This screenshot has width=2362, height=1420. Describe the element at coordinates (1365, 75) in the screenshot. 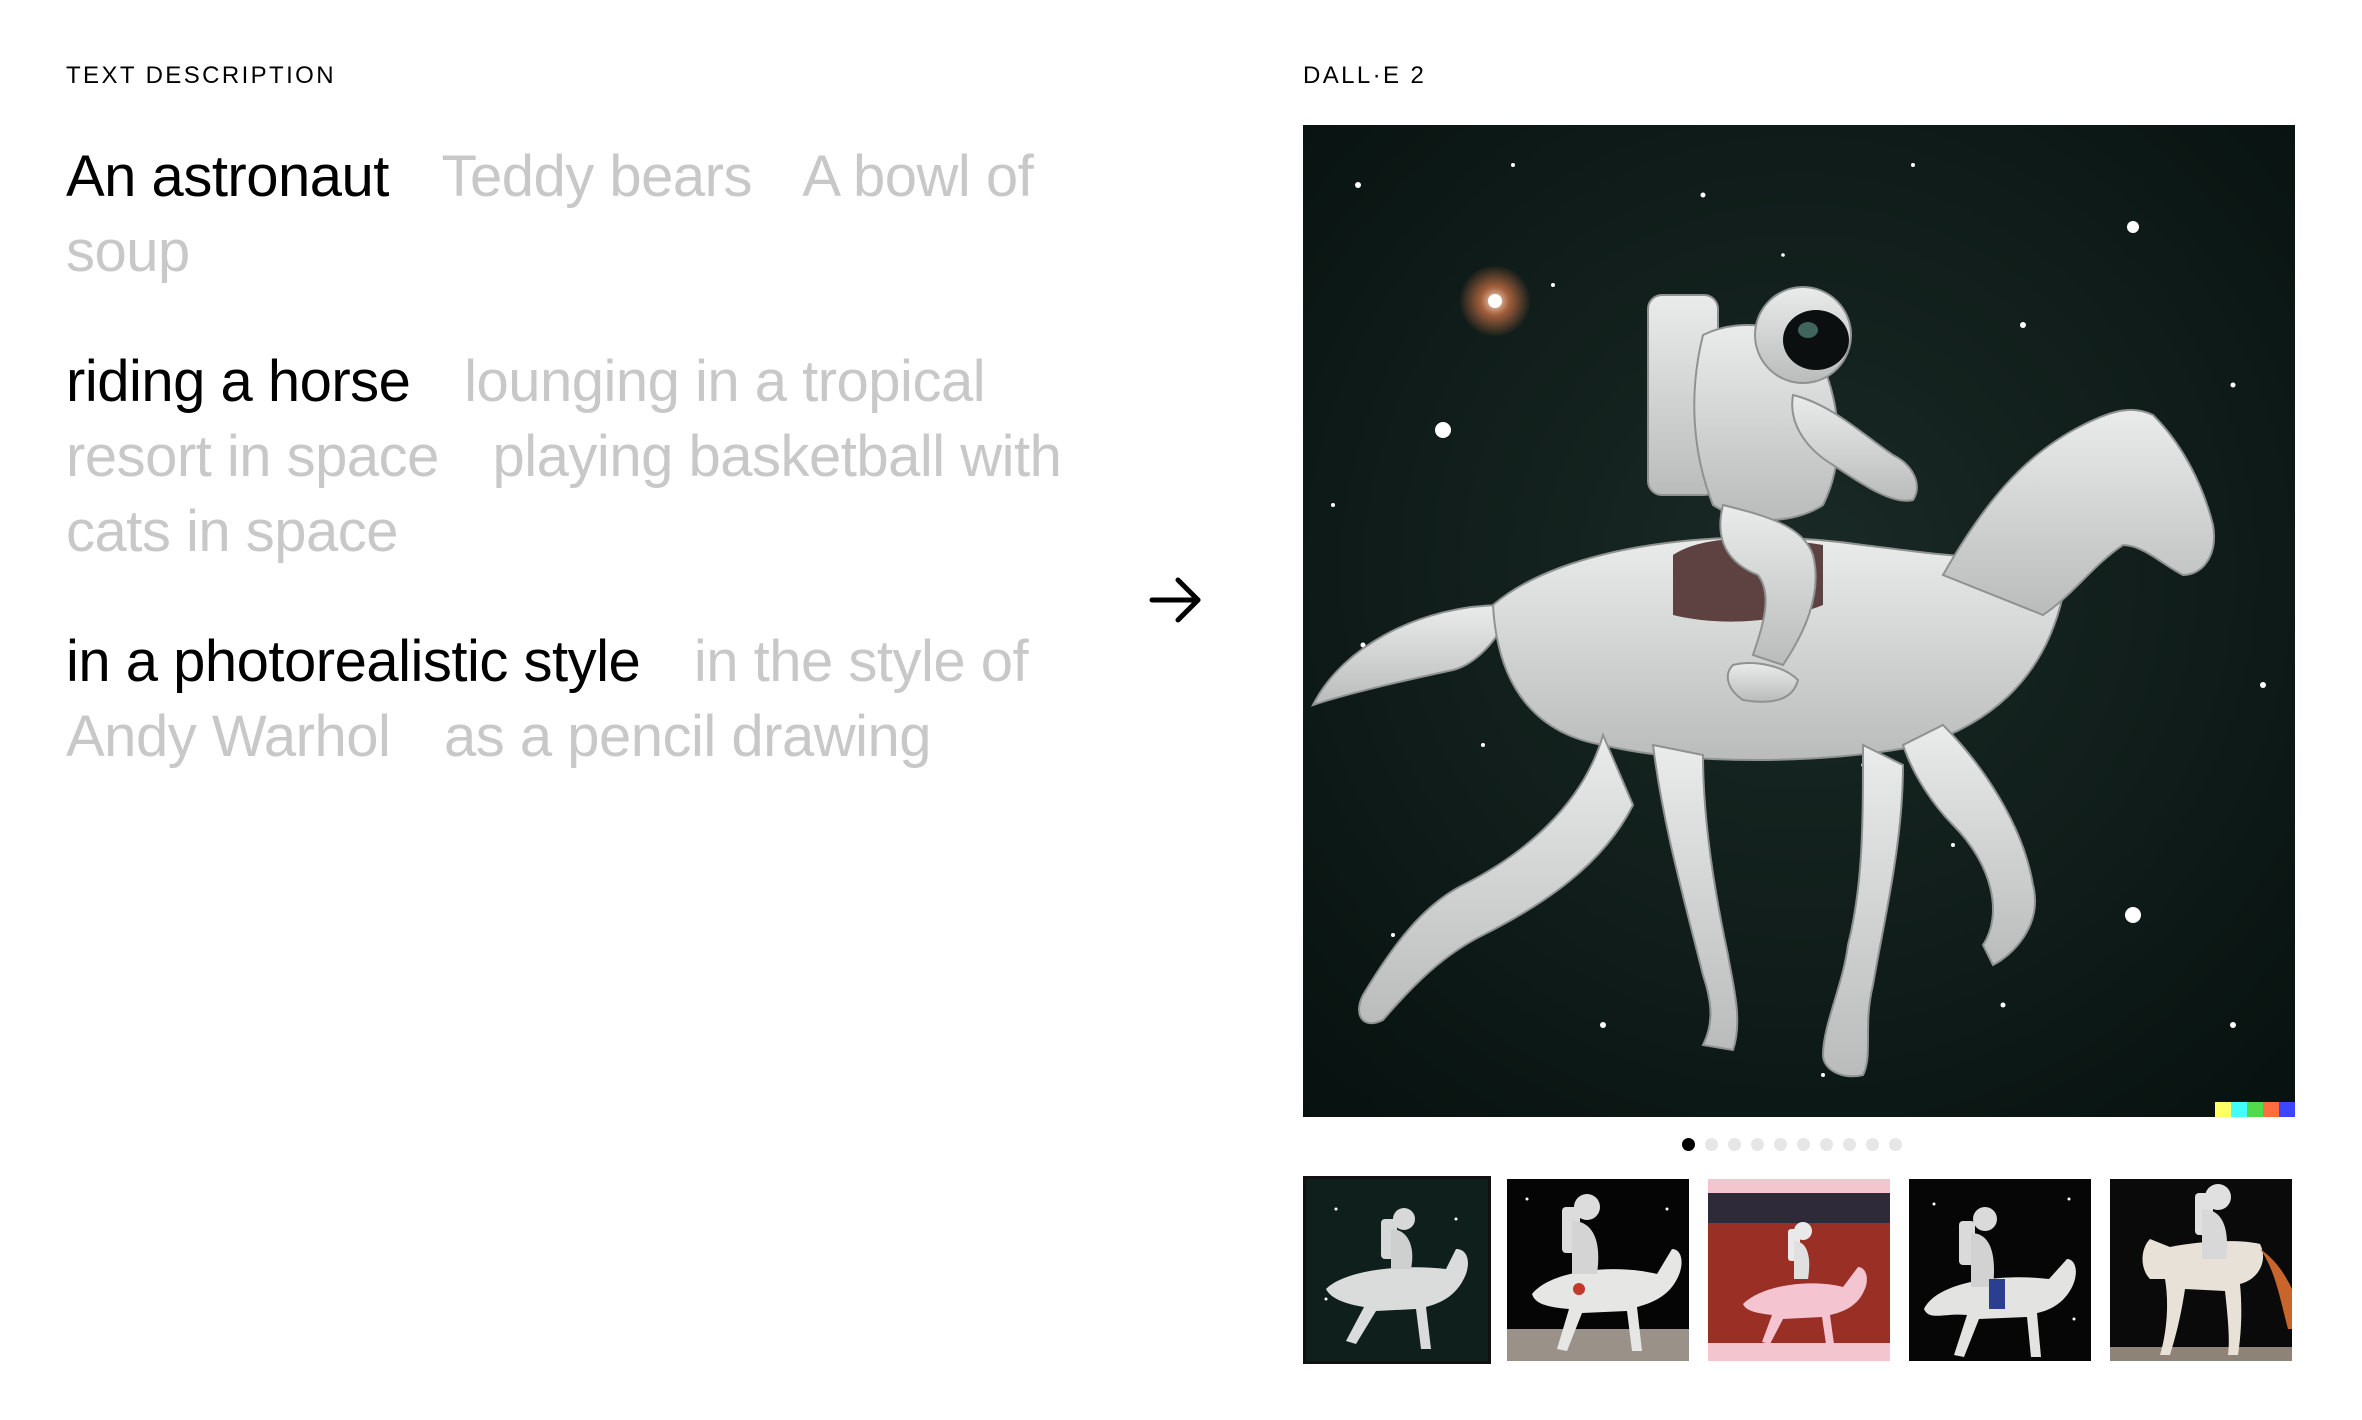

I see `section-label-dalle: DALL·E 2` at that location.